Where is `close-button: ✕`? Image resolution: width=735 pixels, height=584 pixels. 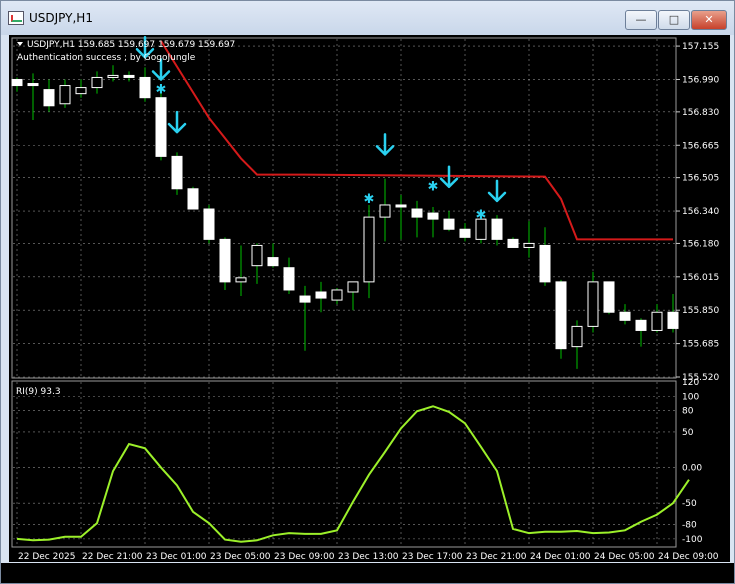 close-button: ✕ is located at coordinates (709, 20).